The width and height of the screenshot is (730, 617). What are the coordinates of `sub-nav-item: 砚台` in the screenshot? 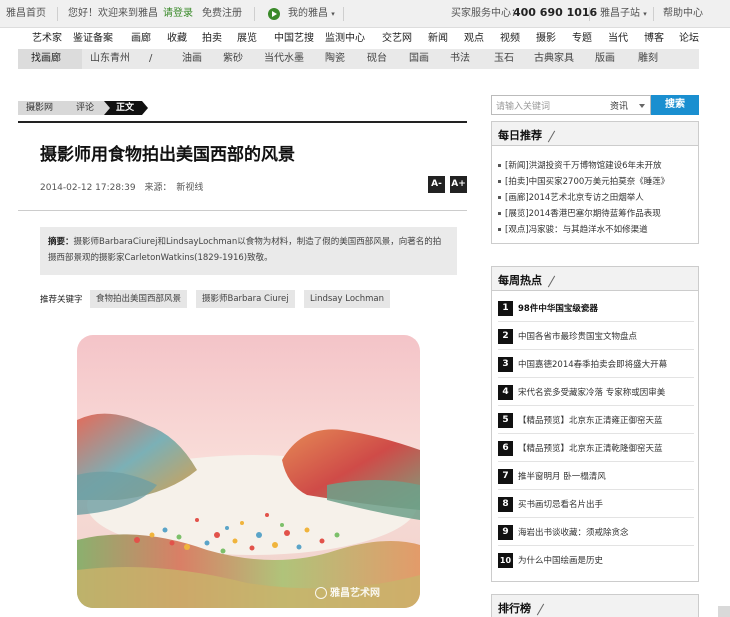 It's located at (377, 59).